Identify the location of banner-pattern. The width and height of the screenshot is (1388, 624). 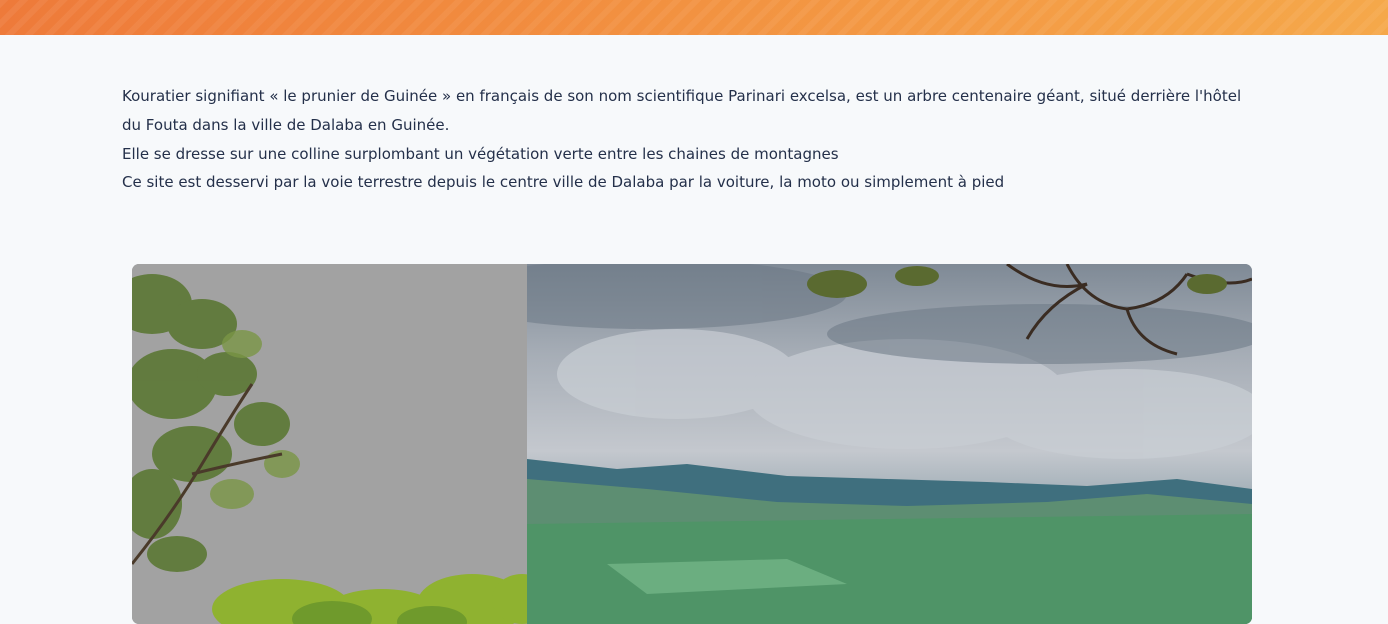
(694, 17).